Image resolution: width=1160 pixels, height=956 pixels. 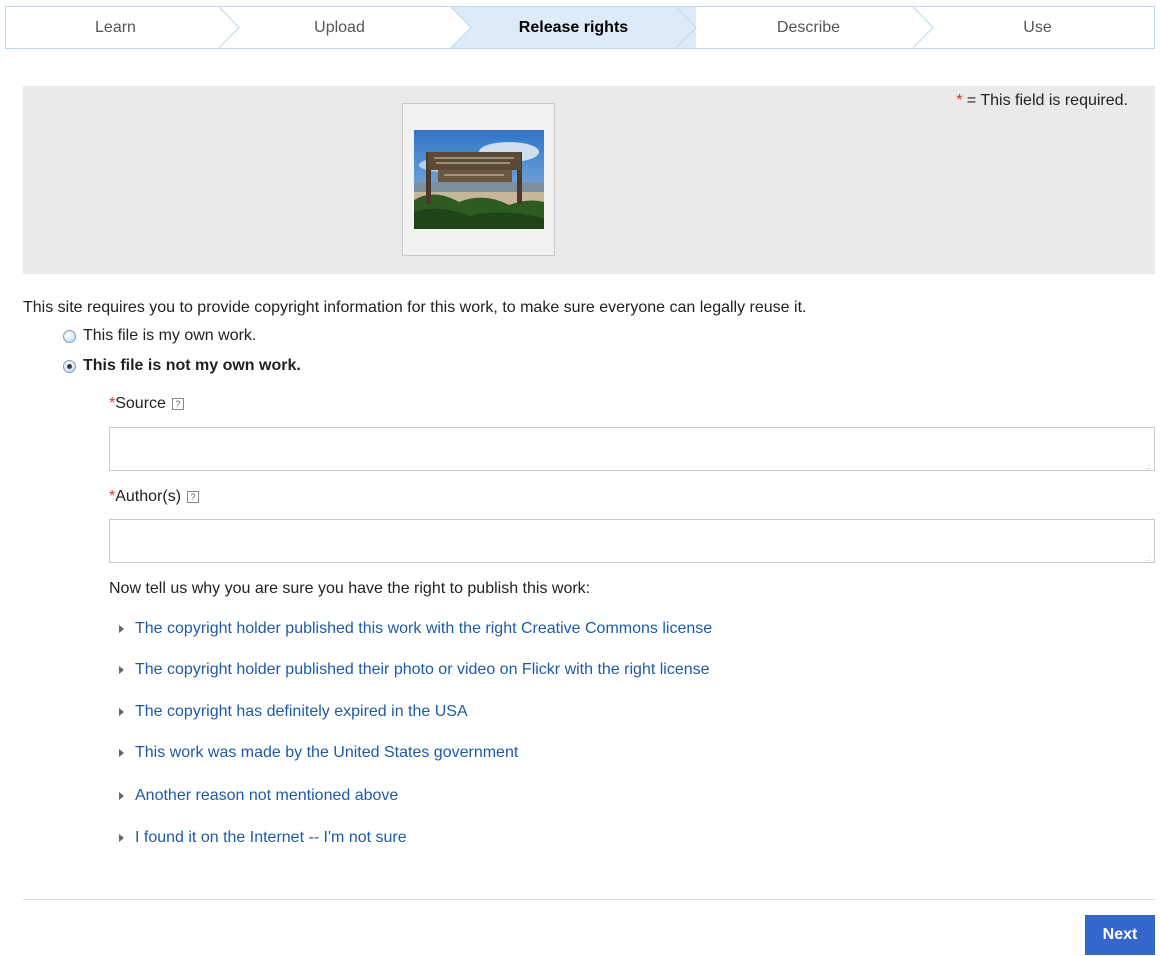 I want to click on step-upload: Upload, so click(x=339, y=27).